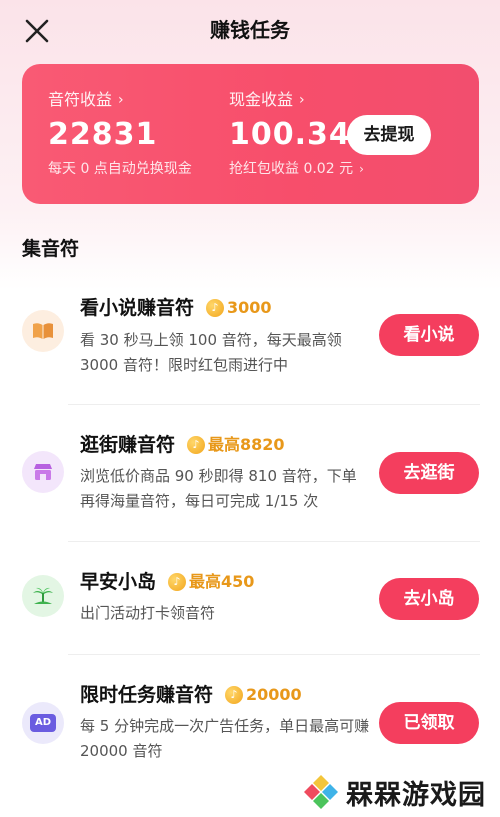 This screenshot has width=500, height=817. I want to click on red-packet-earnings-link: 抢红包收益 0.02 元 ›, so click(296, 169).